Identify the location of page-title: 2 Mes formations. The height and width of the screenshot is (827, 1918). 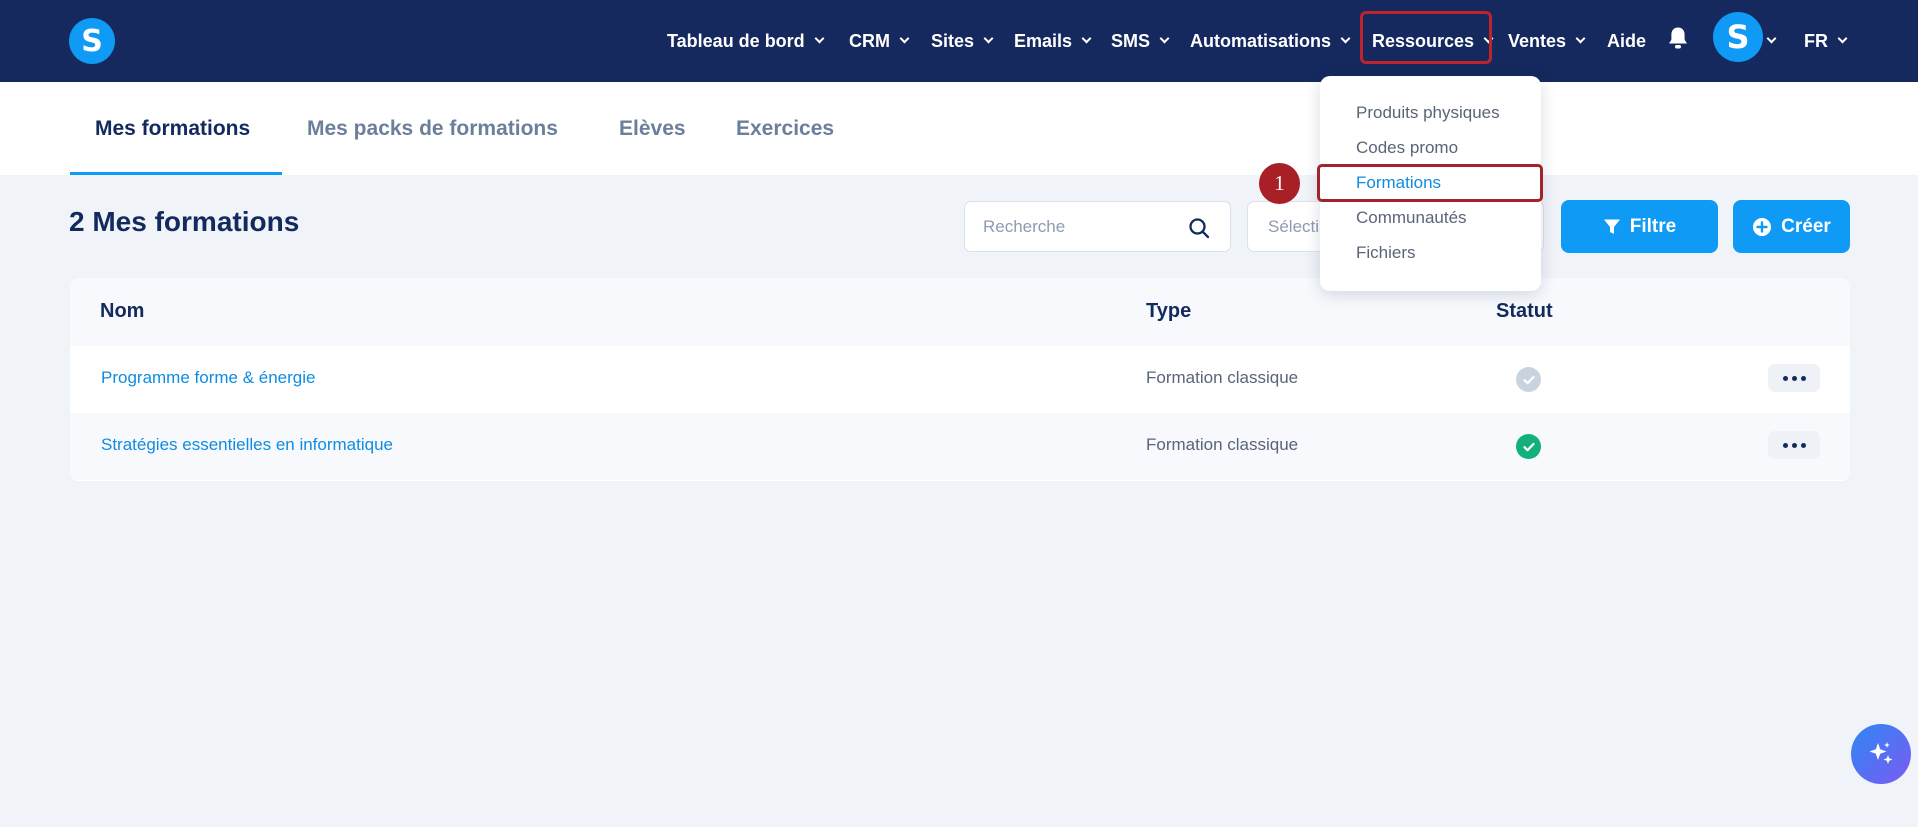
(184, 221).